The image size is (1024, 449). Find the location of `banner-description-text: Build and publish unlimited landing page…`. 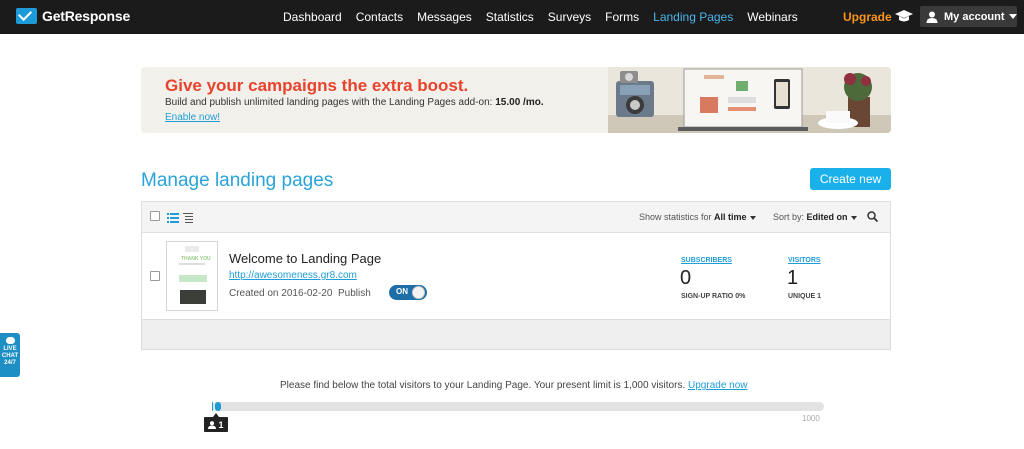

banner-description-text: Build and publish unlimited landing page… is located at coordinates (330, 102).